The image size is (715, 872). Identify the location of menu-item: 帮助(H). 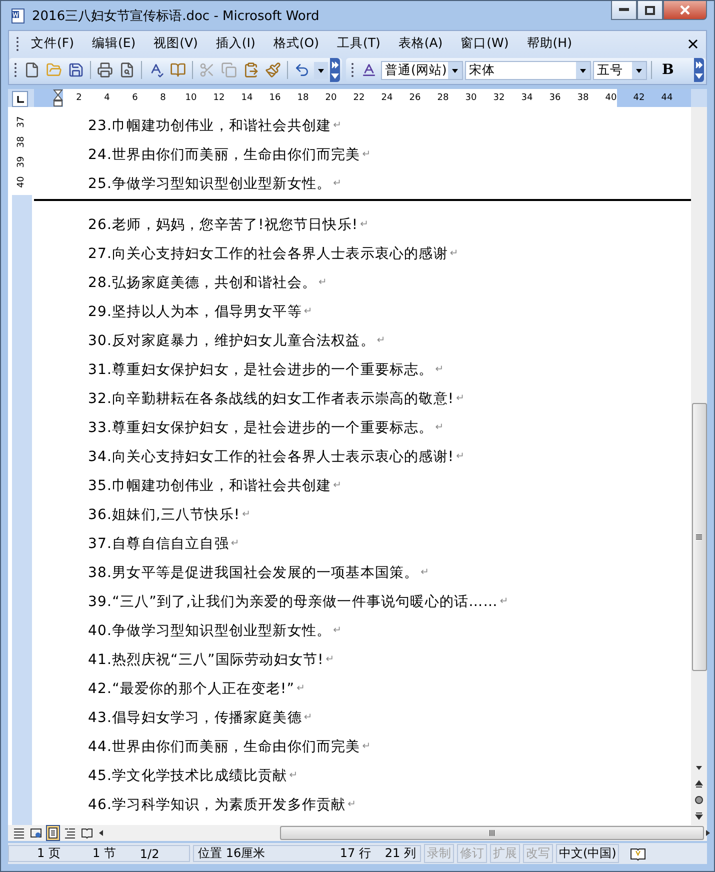
(549, 43).